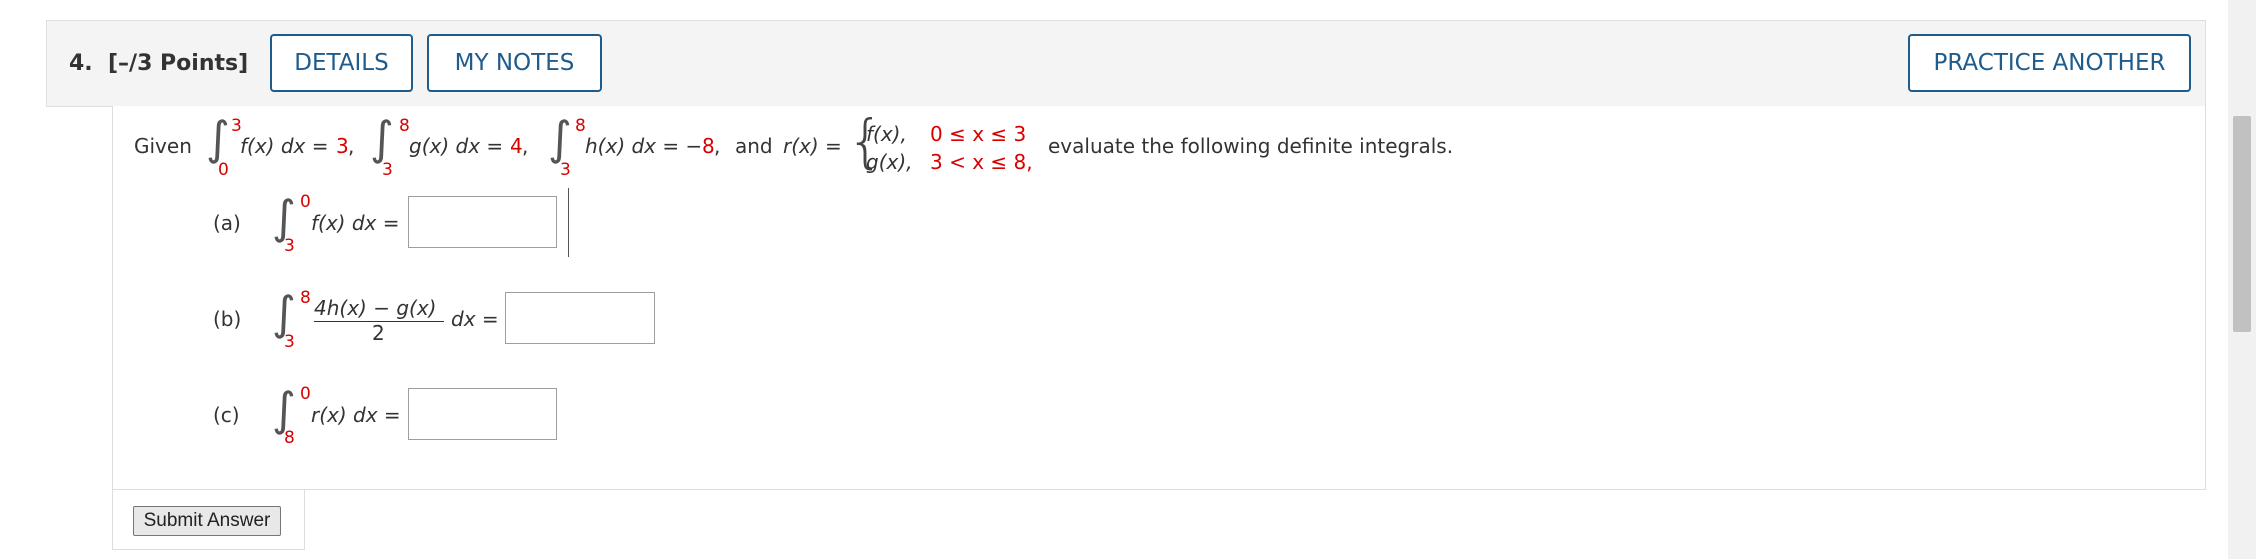 The height and width of the screenshot is (559, 2256). I want to click on given-word: Given, so click(163, 146).